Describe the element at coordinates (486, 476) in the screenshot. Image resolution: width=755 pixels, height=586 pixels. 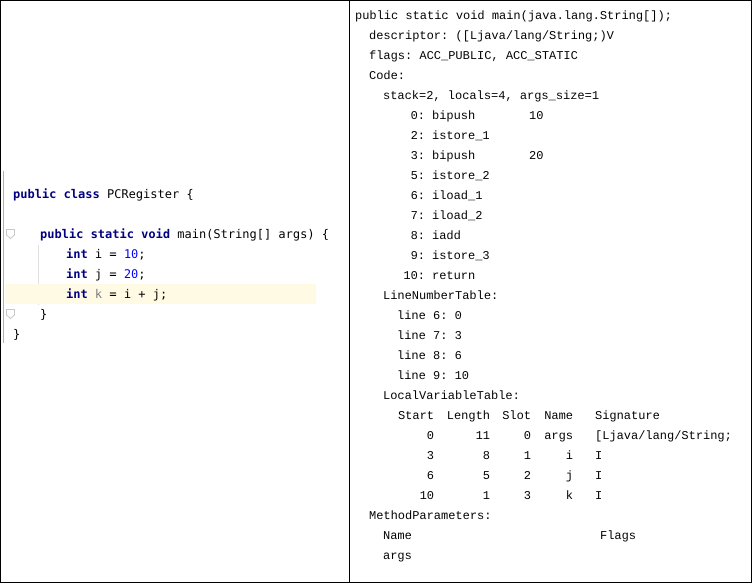
I see `table-cell-text: 5` at that location.